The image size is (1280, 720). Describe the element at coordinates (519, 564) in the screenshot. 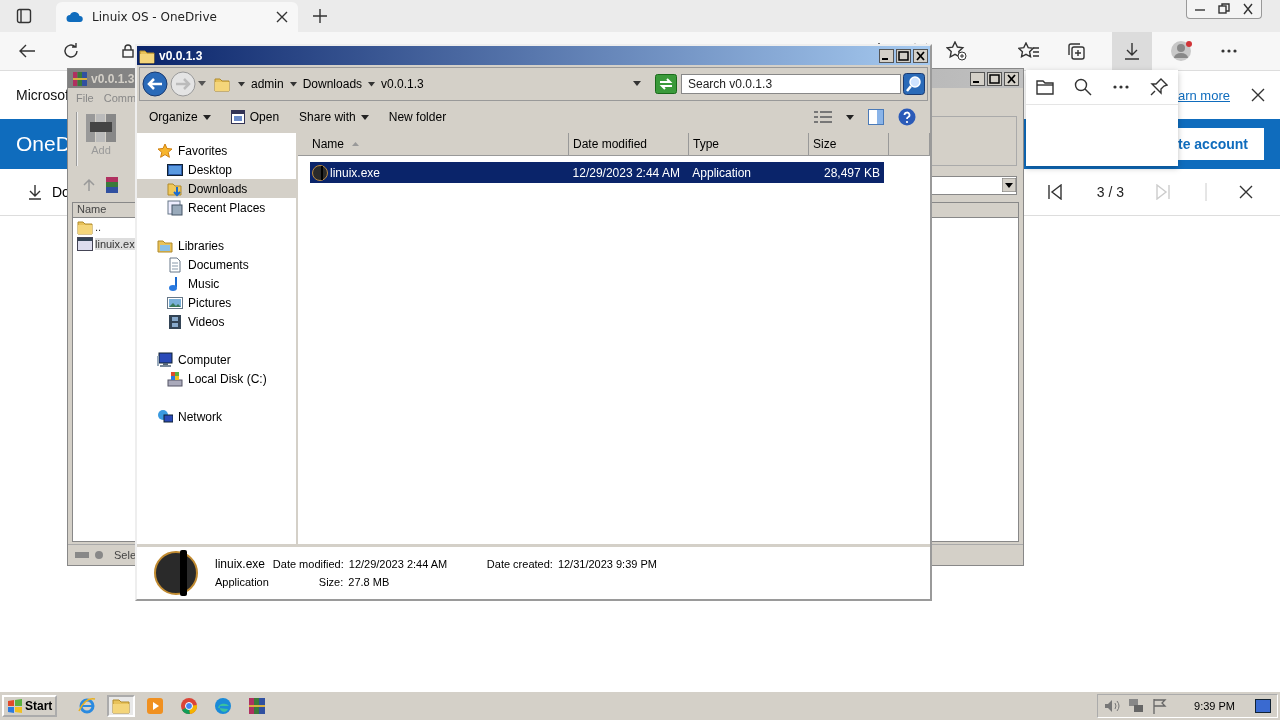

I see `field-label: Date created:` at that location.